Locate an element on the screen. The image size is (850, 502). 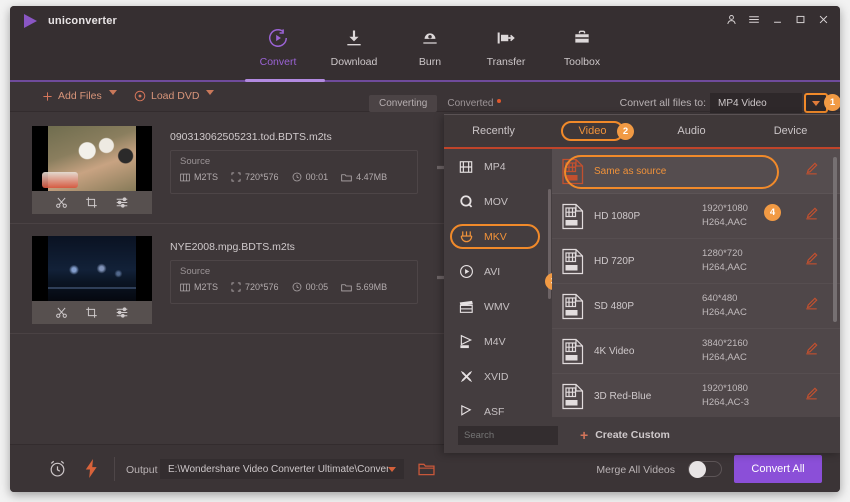
convert-circle-play-icon is located at coordinates (278, 38).